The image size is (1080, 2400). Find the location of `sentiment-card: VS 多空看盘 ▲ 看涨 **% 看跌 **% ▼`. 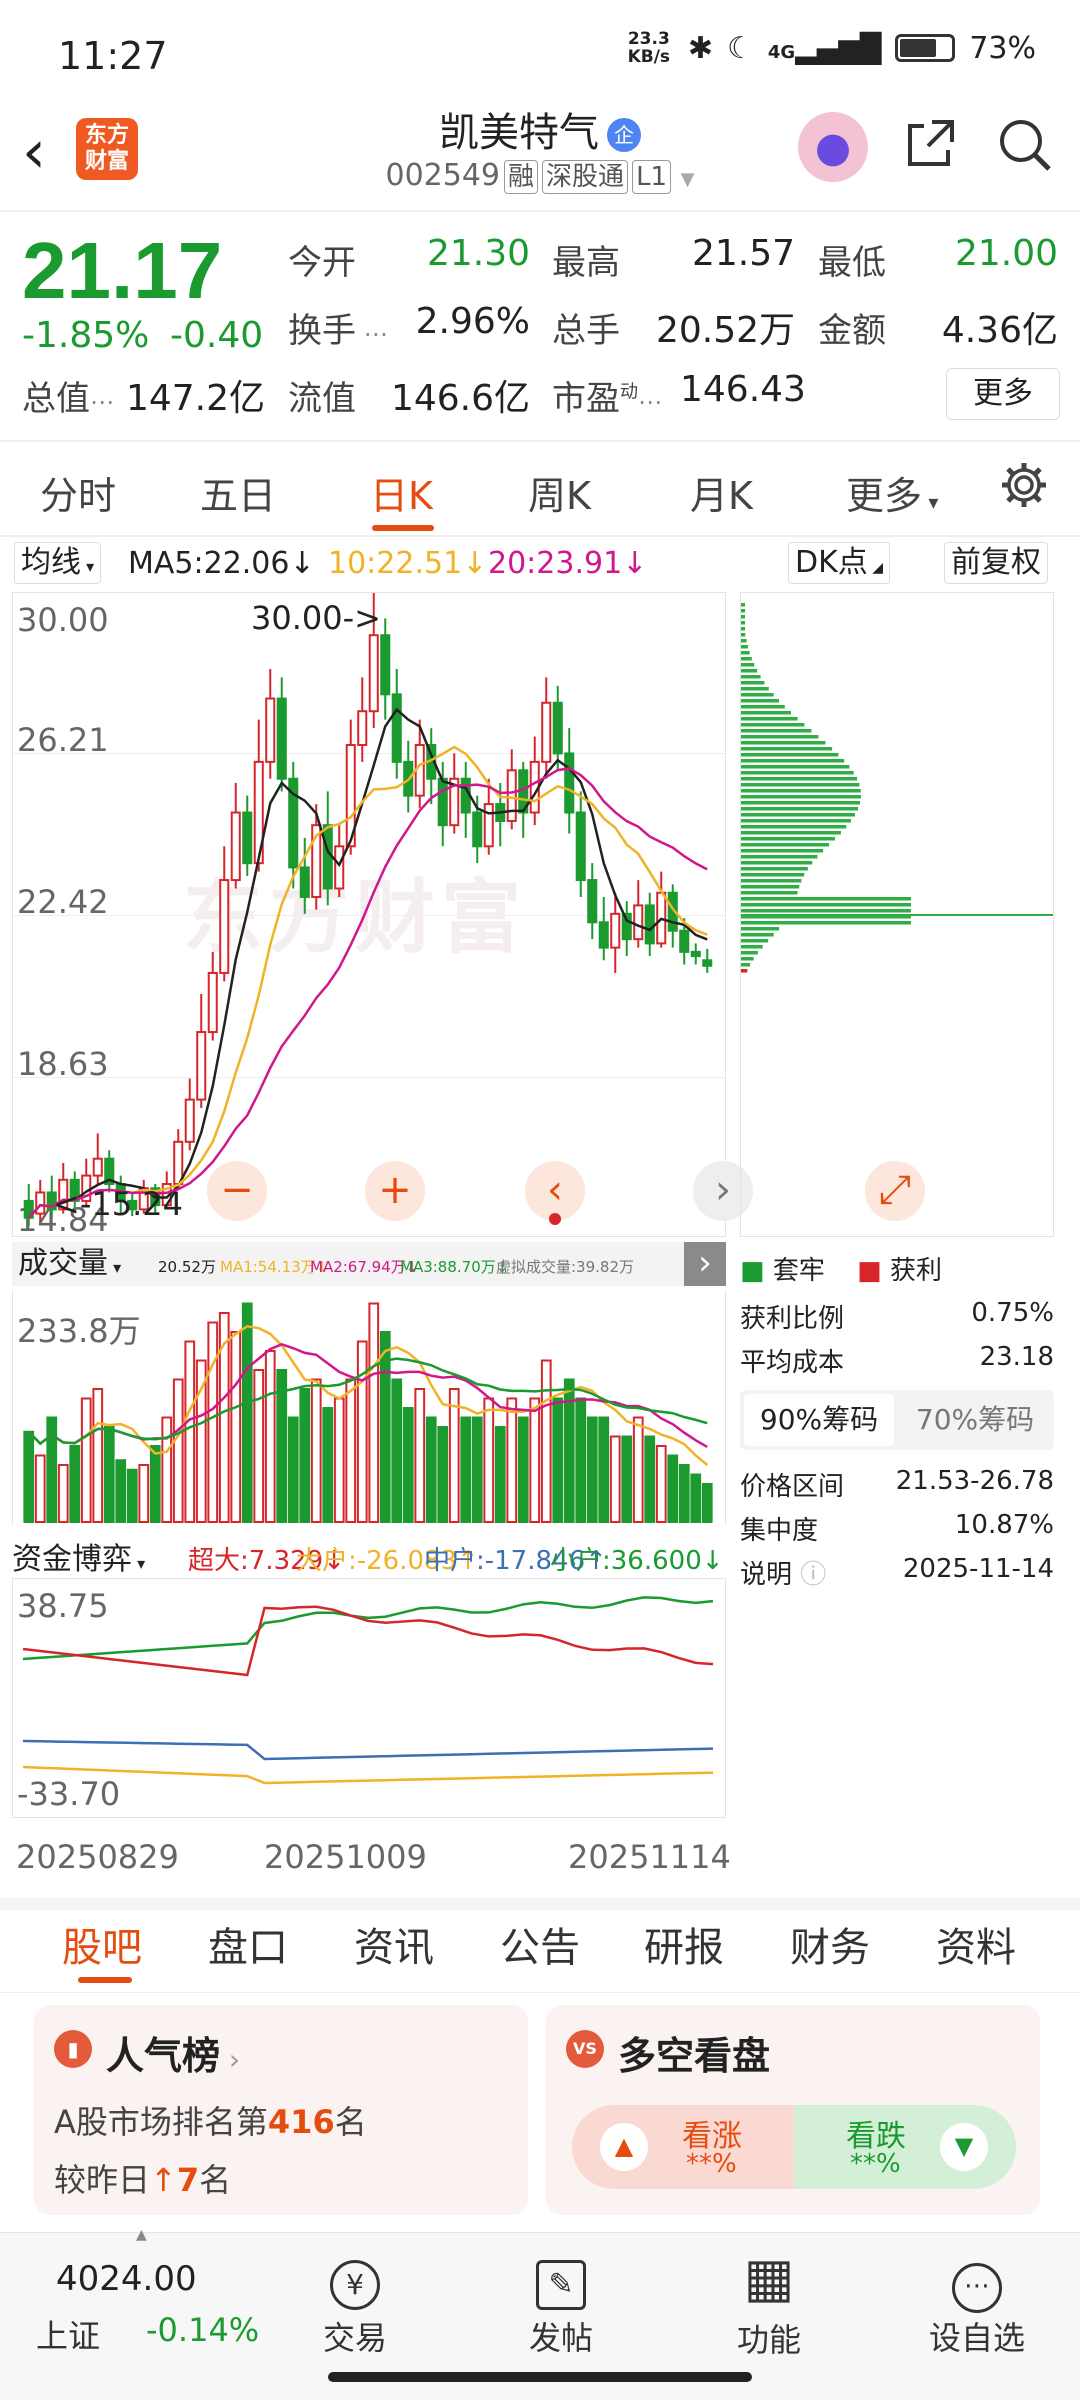

sentiment-card: VS 多空看盘 ▲ 看涨 **% 看跌 **% ▼ is located at coordinates (793, 2110).